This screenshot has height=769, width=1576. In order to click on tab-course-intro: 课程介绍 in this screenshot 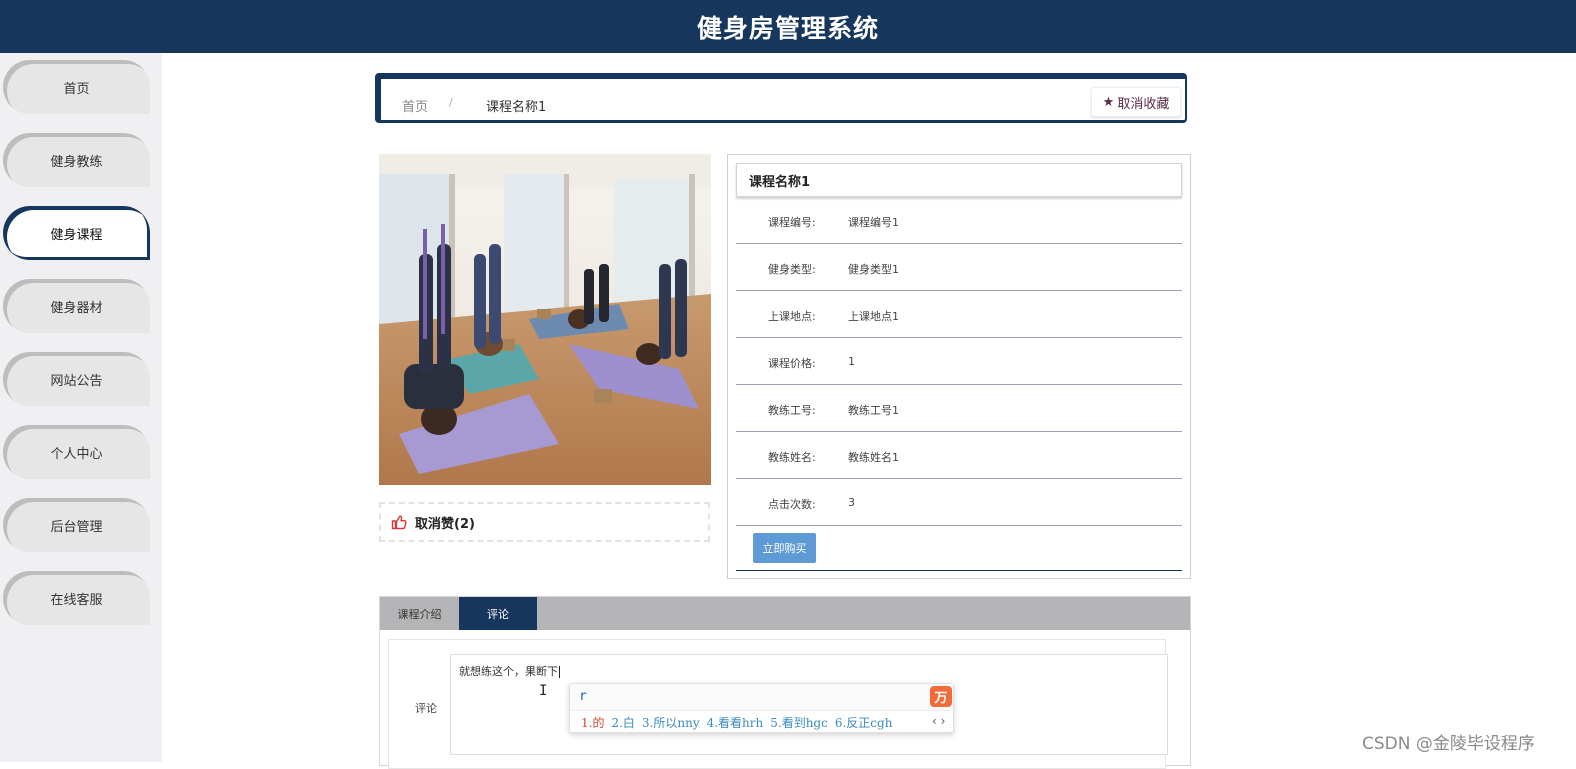, I will do `click(419, 613)`.